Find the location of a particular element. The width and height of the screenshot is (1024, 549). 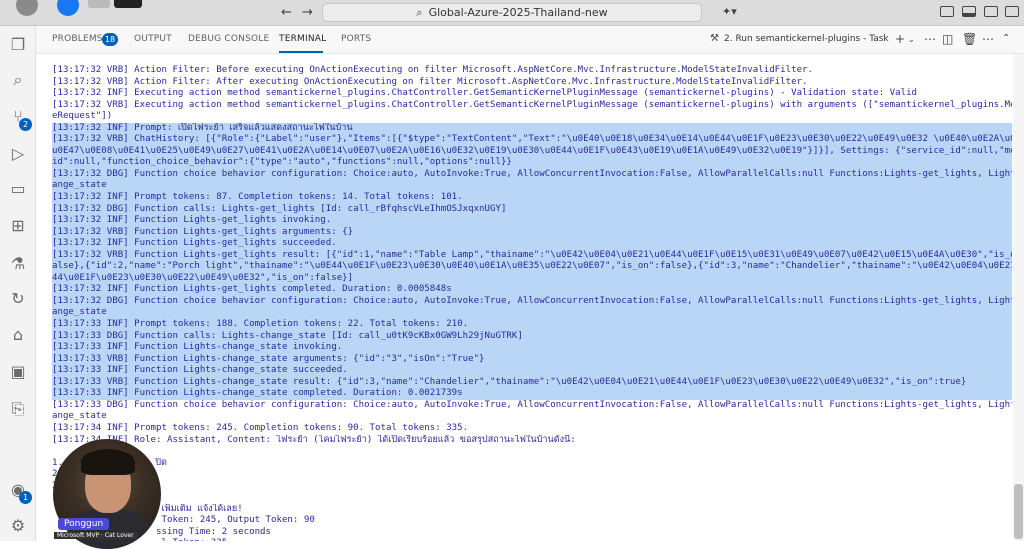

terminal-line: 3. ** is located at coordinates (532, 487).